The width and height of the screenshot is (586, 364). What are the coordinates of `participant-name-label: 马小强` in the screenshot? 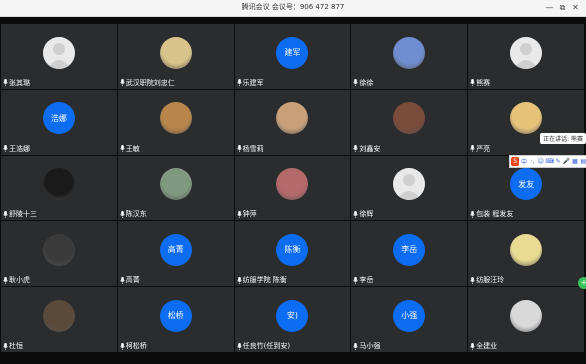 It's located at (366, 346).